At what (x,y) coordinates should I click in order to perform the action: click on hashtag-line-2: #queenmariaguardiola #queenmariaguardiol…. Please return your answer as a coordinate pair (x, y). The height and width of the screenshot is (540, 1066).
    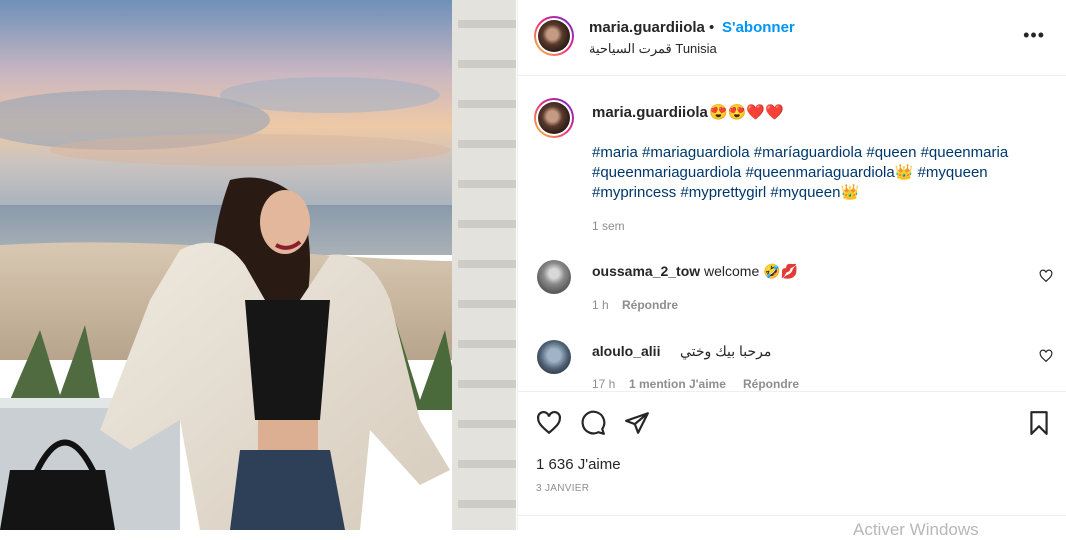
    Looking at the image, I should click on (812, 173).